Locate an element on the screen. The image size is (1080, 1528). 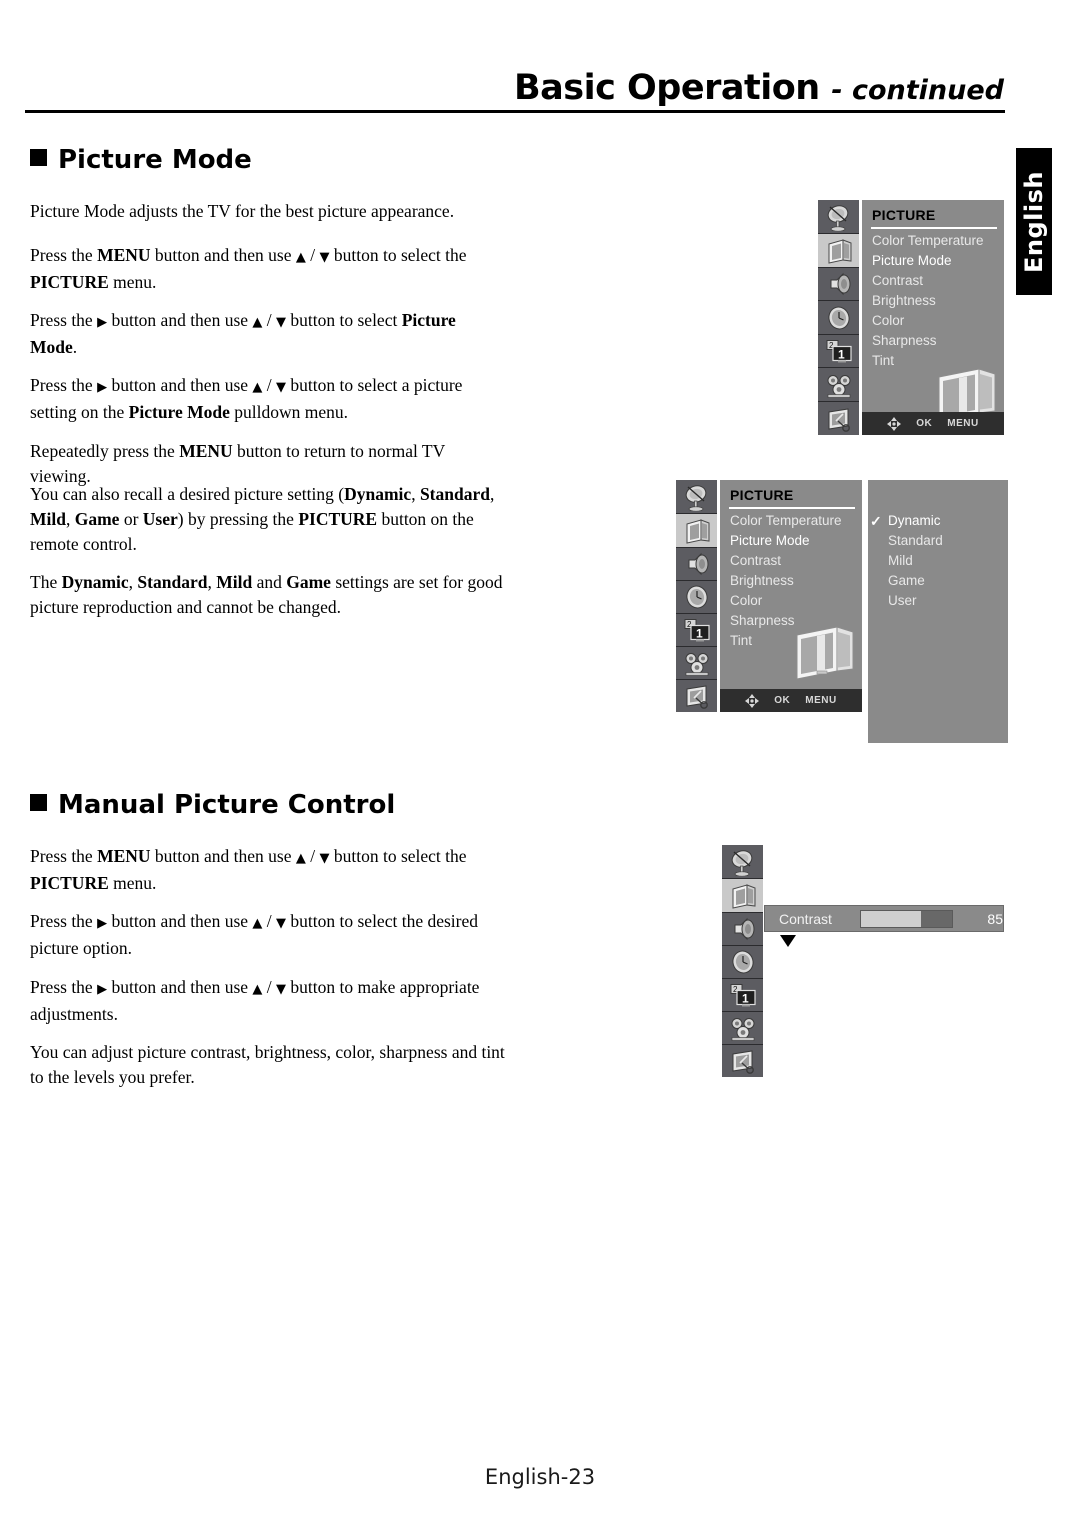
page-footer: English-23 is located at coordinates (540, 1477).